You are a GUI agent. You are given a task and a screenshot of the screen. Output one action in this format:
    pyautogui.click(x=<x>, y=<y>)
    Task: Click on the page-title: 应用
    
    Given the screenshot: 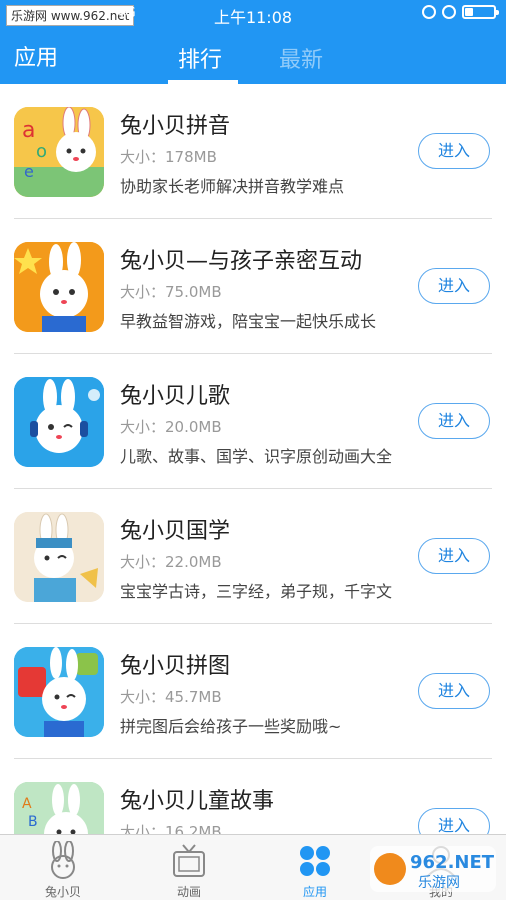 What is the action you would take?
    pyautogui.click(x=36, y=58)
    